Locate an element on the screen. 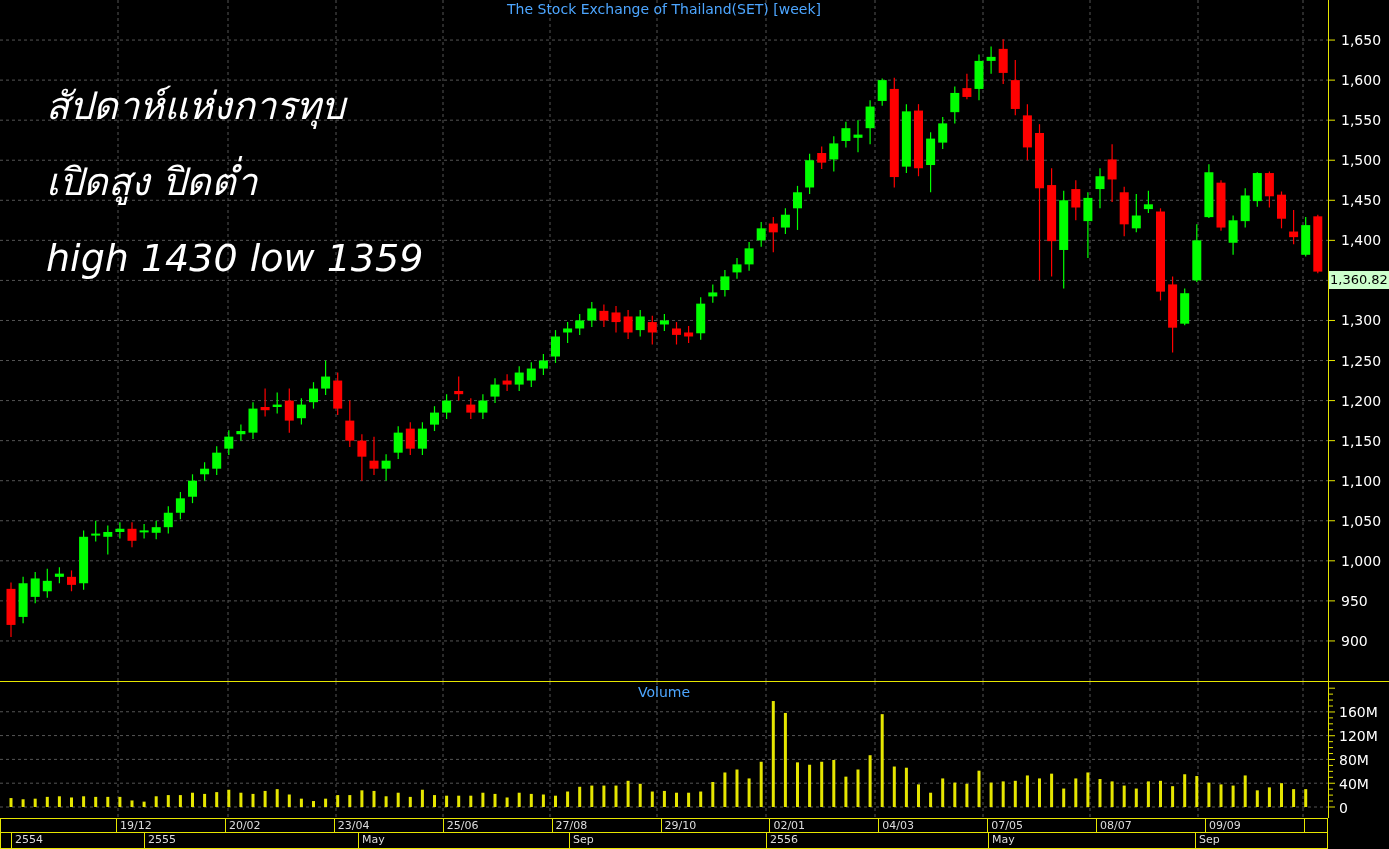 This screenshot has width=1389, height=849. last-price-tag: 1,360.82 is located at coordinates (1359, 280).